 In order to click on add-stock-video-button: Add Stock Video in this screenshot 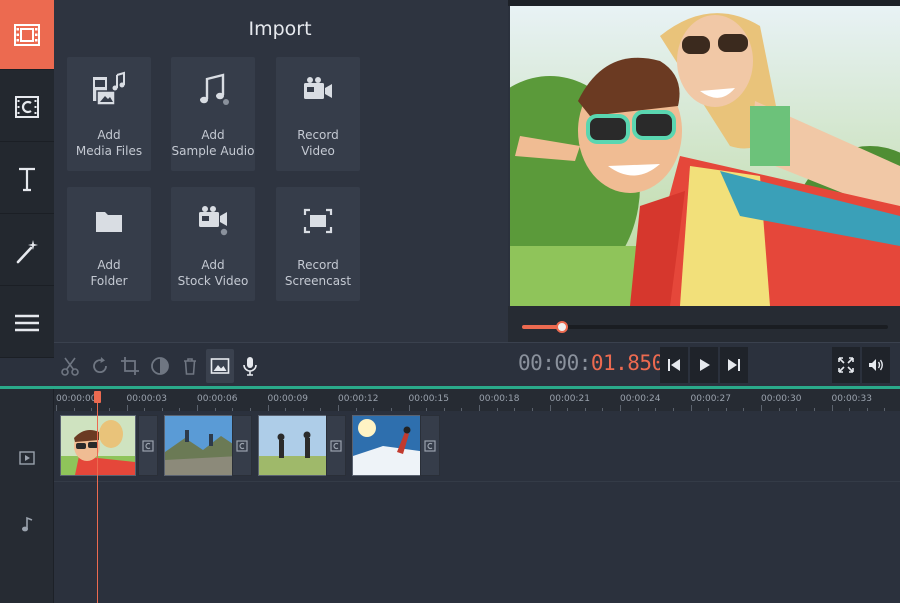, I will do `click(213, 244)`.